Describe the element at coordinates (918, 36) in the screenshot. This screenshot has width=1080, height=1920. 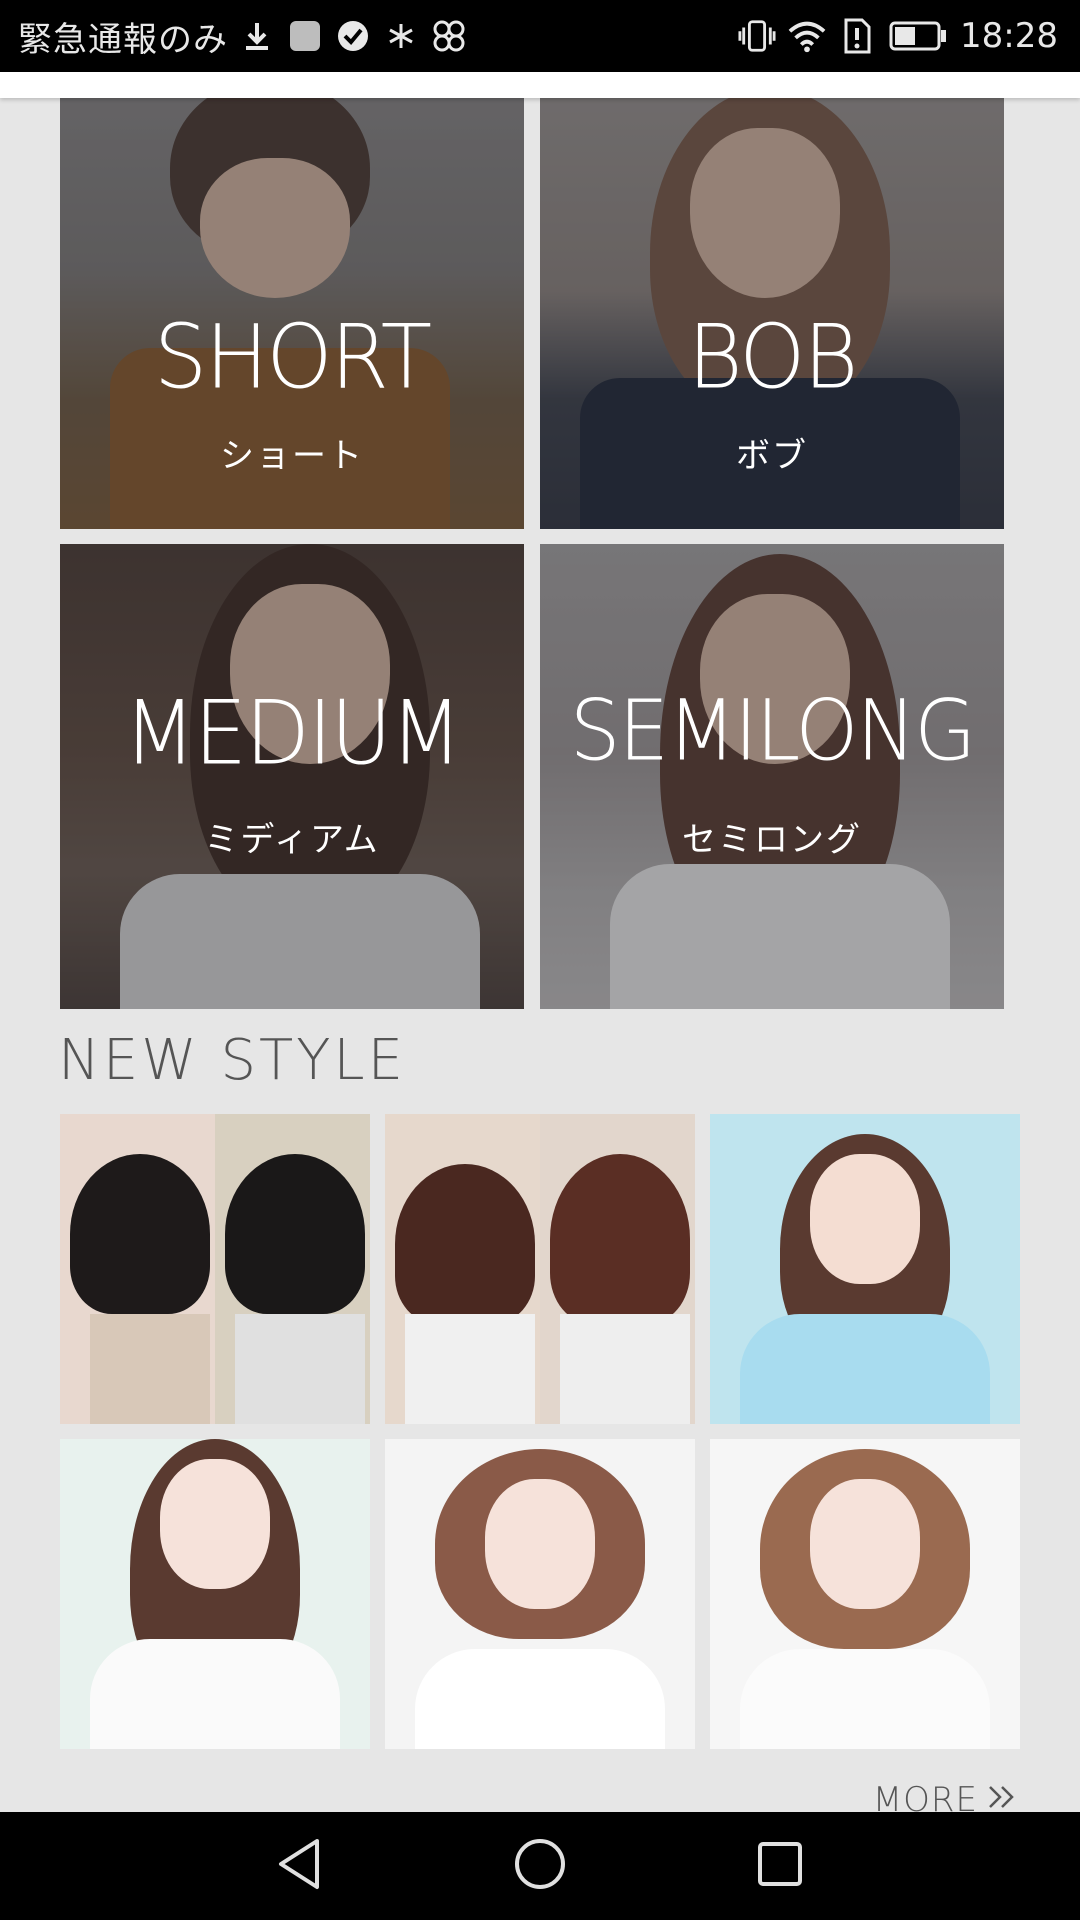
I see `battery-icon` at that location.